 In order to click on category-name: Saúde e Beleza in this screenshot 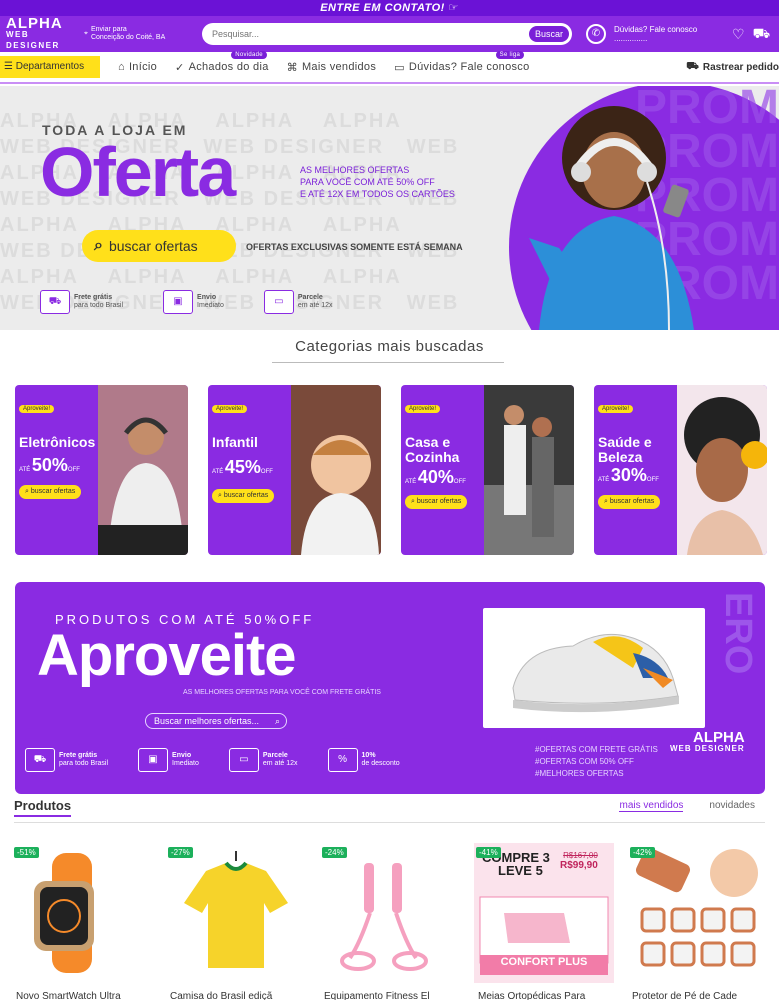, I will do `click(625, 449)`.